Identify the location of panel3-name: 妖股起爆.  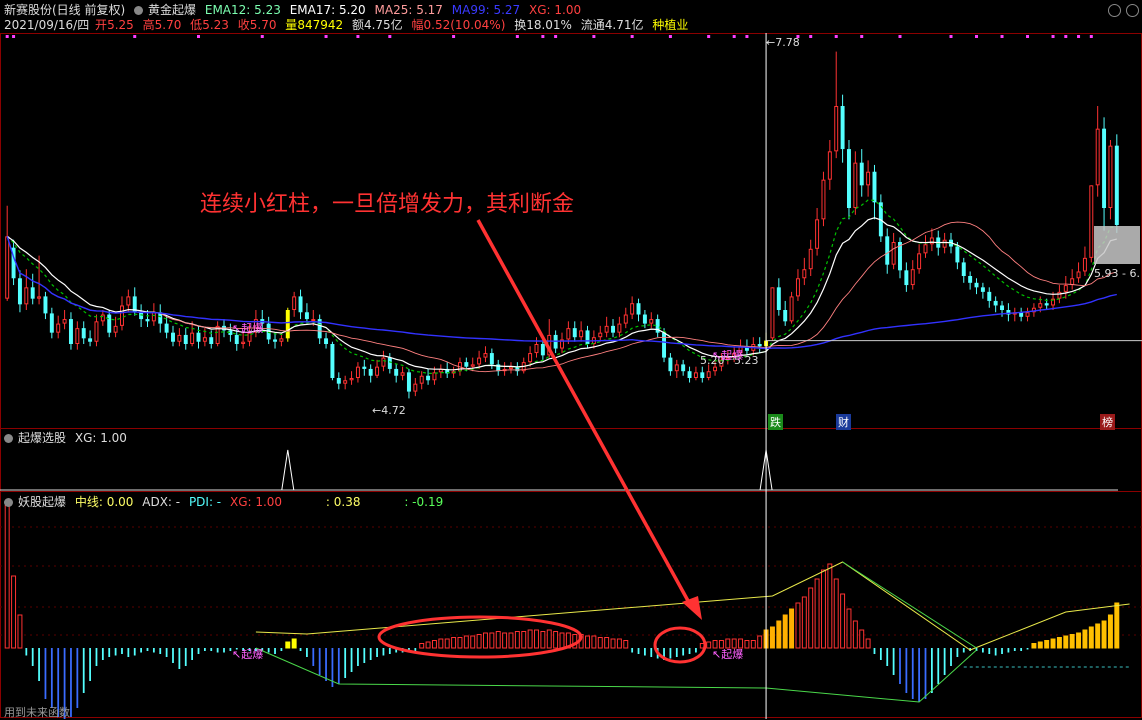
(42, 502).